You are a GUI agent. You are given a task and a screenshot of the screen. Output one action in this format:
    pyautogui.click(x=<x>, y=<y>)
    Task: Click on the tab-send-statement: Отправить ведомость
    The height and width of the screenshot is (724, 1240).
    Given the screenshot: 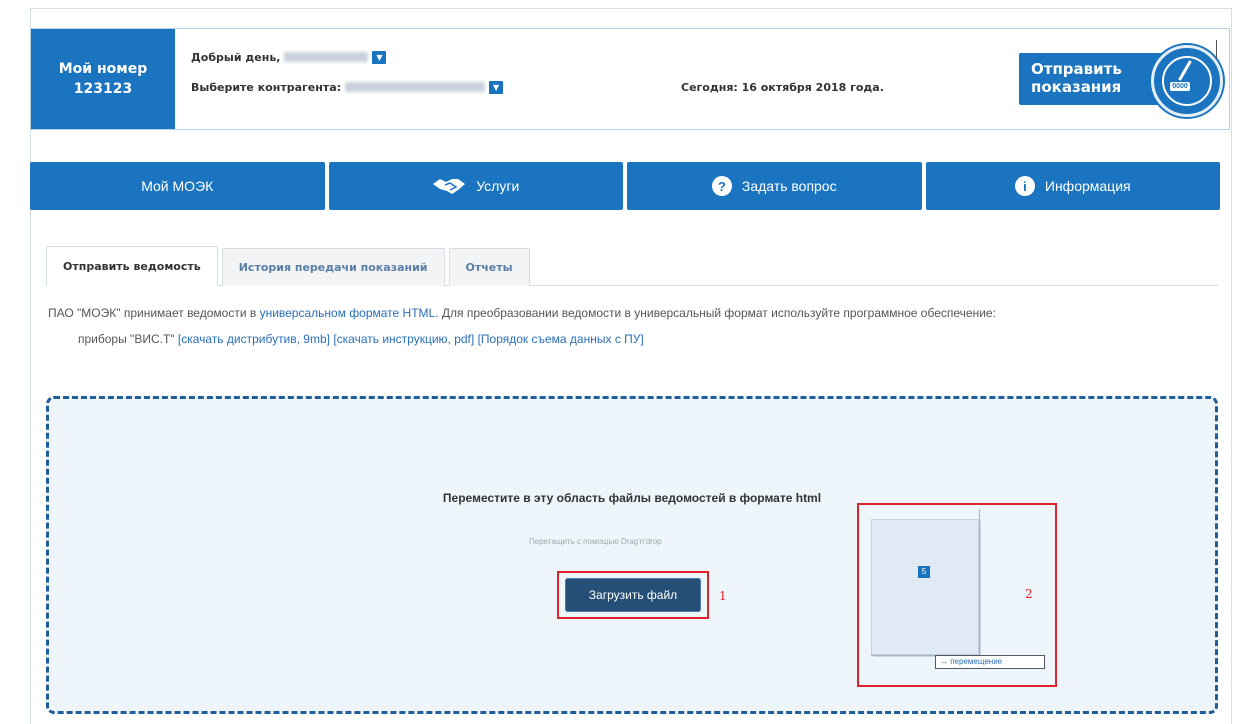 What is the action you would take?
    pyautogui.click(x=132, y=266)
    